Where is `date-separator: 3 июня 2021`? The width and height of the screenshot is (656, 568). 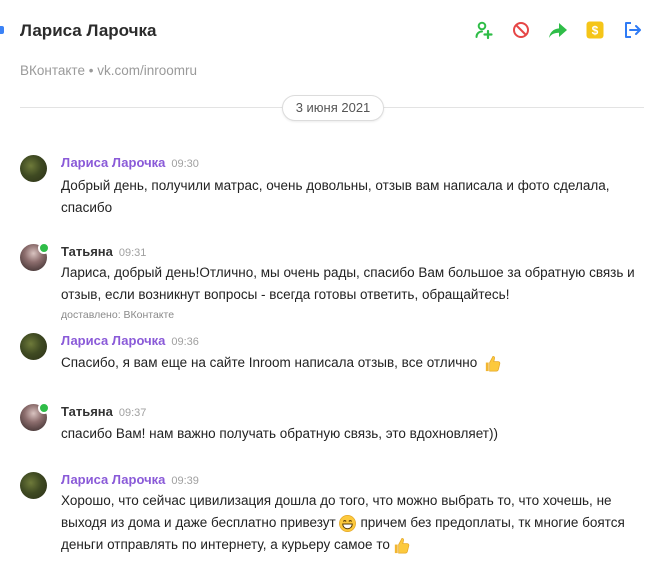
date-separator: 3 июня 2021 is located at coordinates (332, 108).